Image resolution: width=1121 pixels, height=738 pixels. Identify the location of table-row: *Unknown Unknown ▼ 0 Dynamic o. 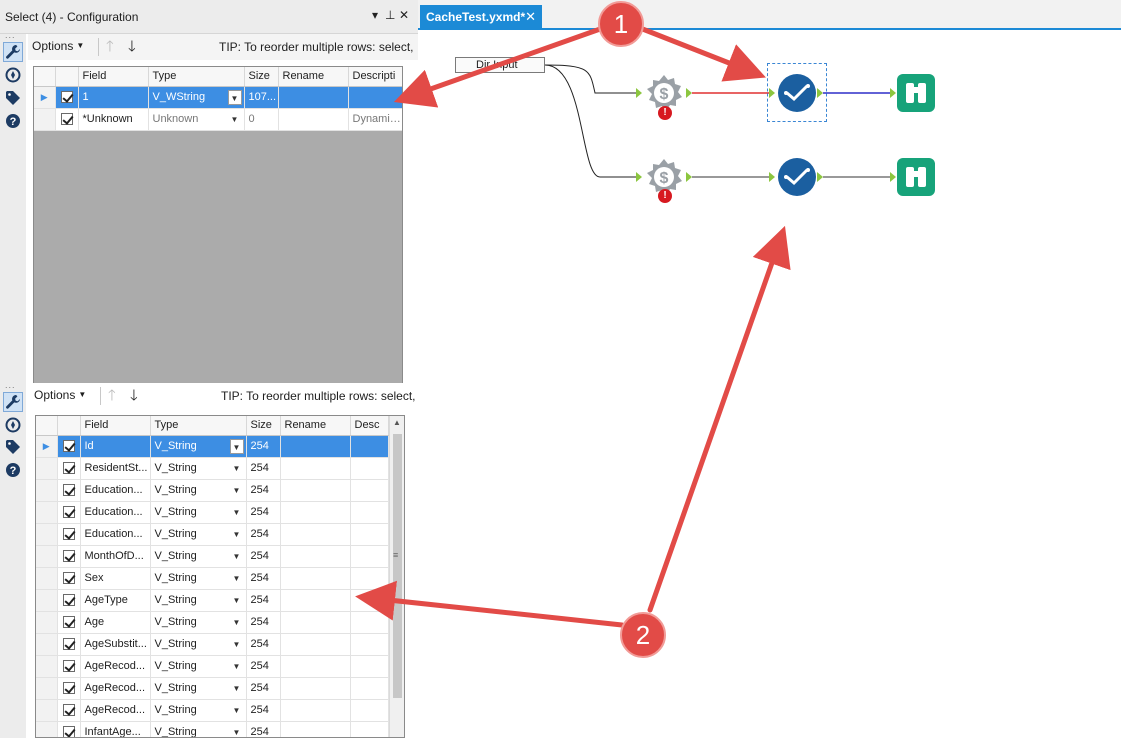
(218, 119).